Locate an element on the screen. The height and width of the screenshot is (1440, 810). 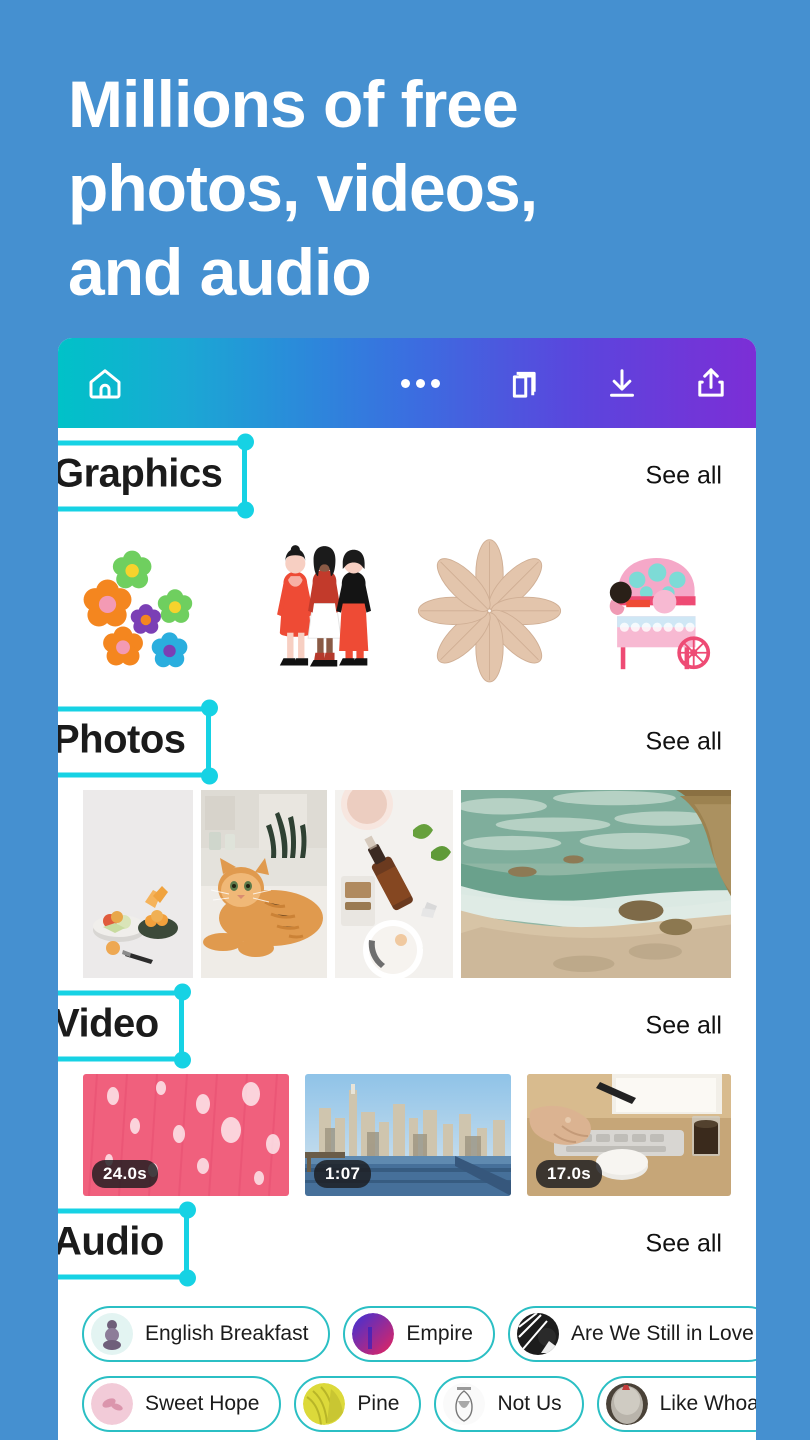
audio-row-2: Sweet Hope Pine Not Us Like Whoa is located at coordinates (419, 1404).